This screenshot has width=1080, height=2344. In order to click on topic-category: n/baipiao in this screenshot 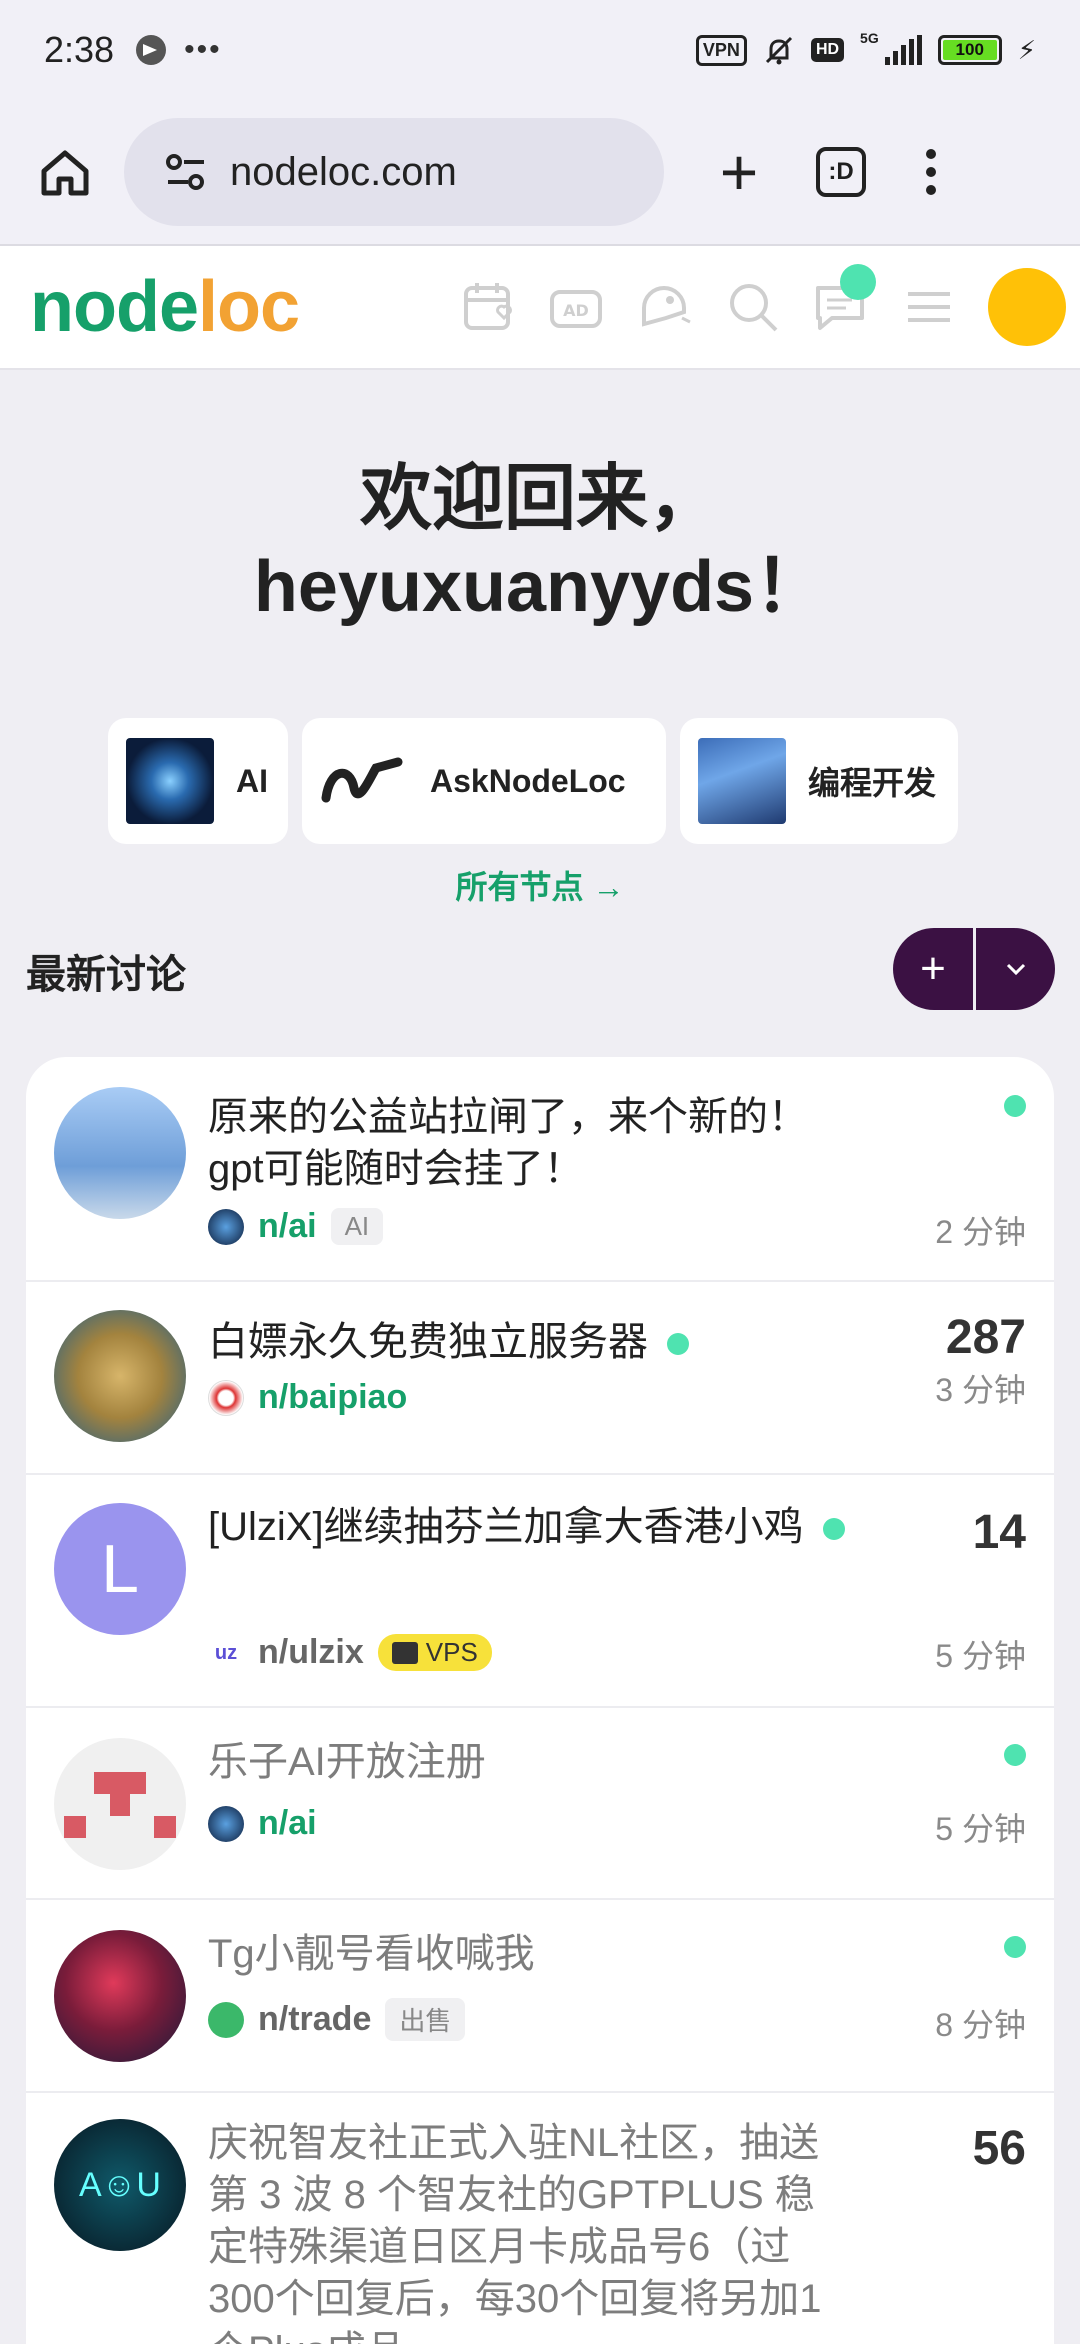, I will do `click(332, 1397)`.